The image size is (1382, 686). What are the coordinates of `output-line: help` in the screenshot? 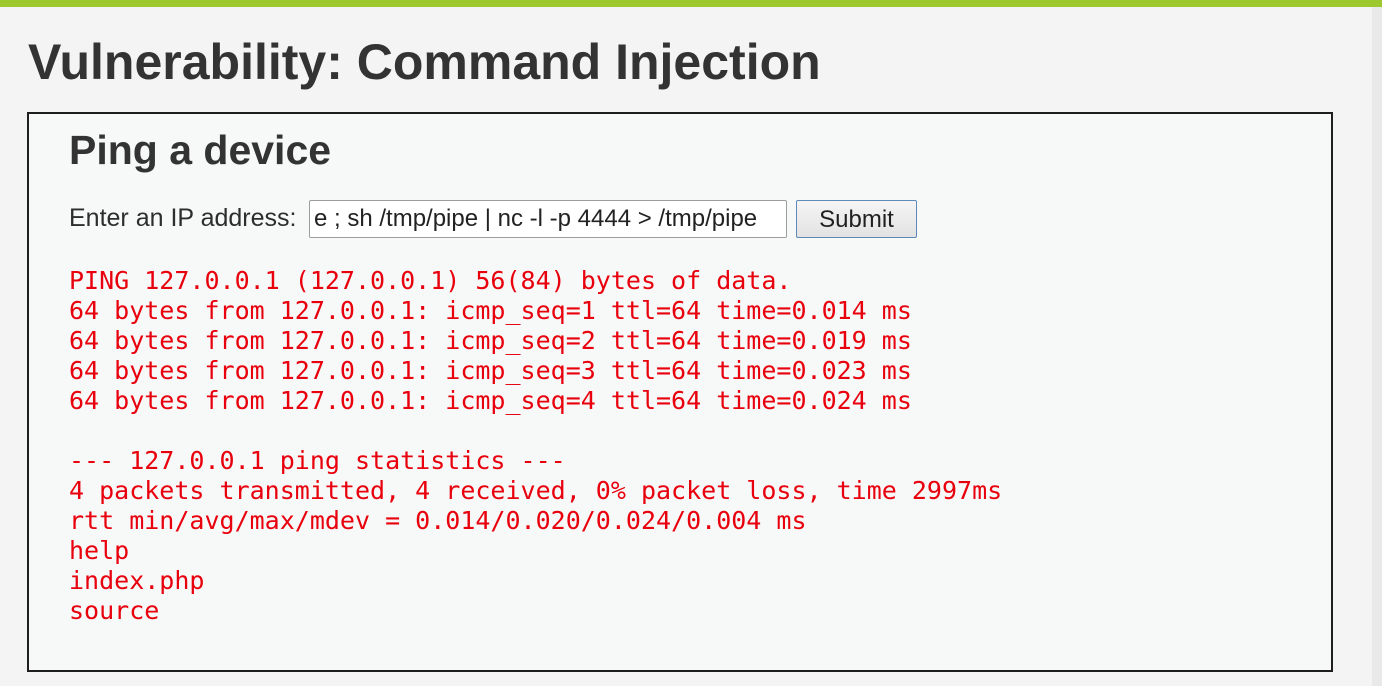 It's located at (99, 550).